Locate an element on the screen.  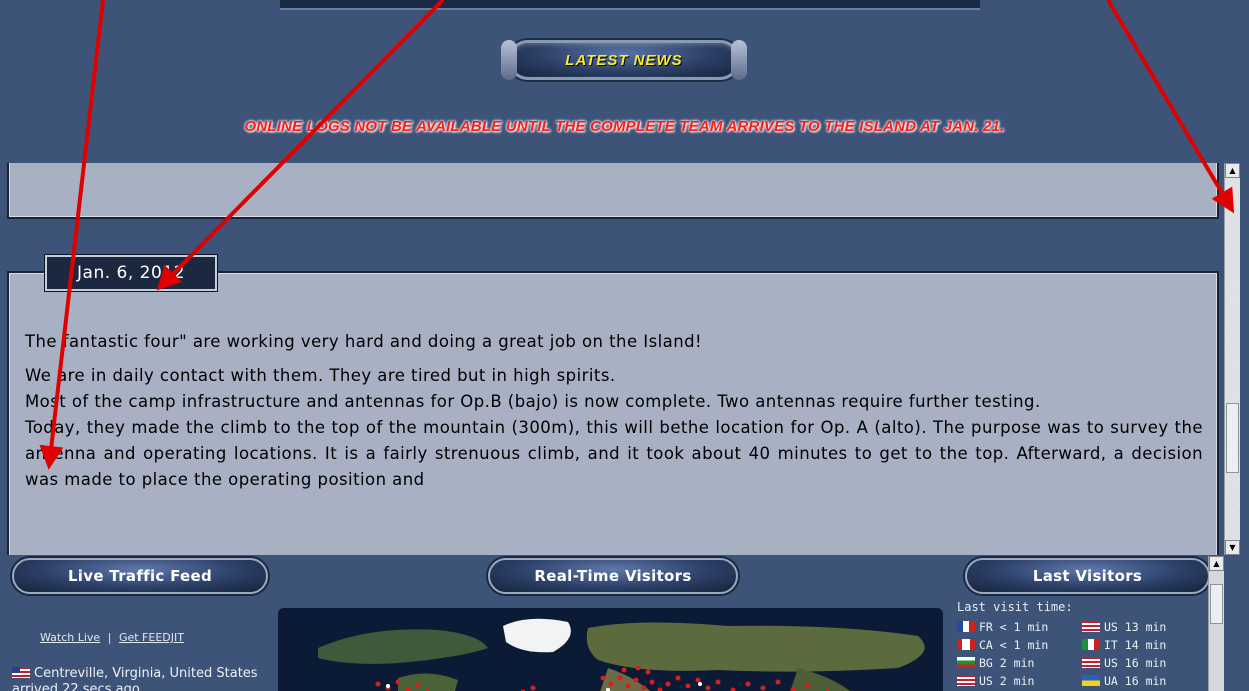
world-map-graphic is located at coordinates (610, 649).